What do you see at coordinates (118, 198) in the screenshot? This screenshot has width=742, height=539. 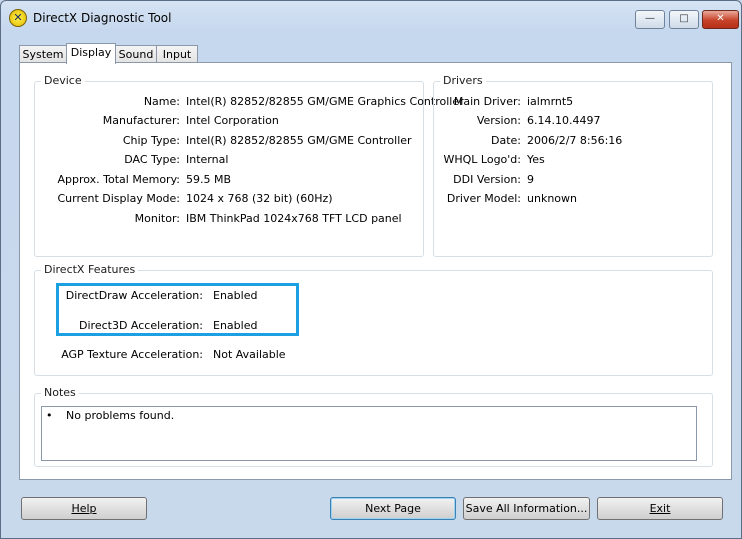 I see `display-mode-label: Current Display Mode:` at bounding box center [118, 198].